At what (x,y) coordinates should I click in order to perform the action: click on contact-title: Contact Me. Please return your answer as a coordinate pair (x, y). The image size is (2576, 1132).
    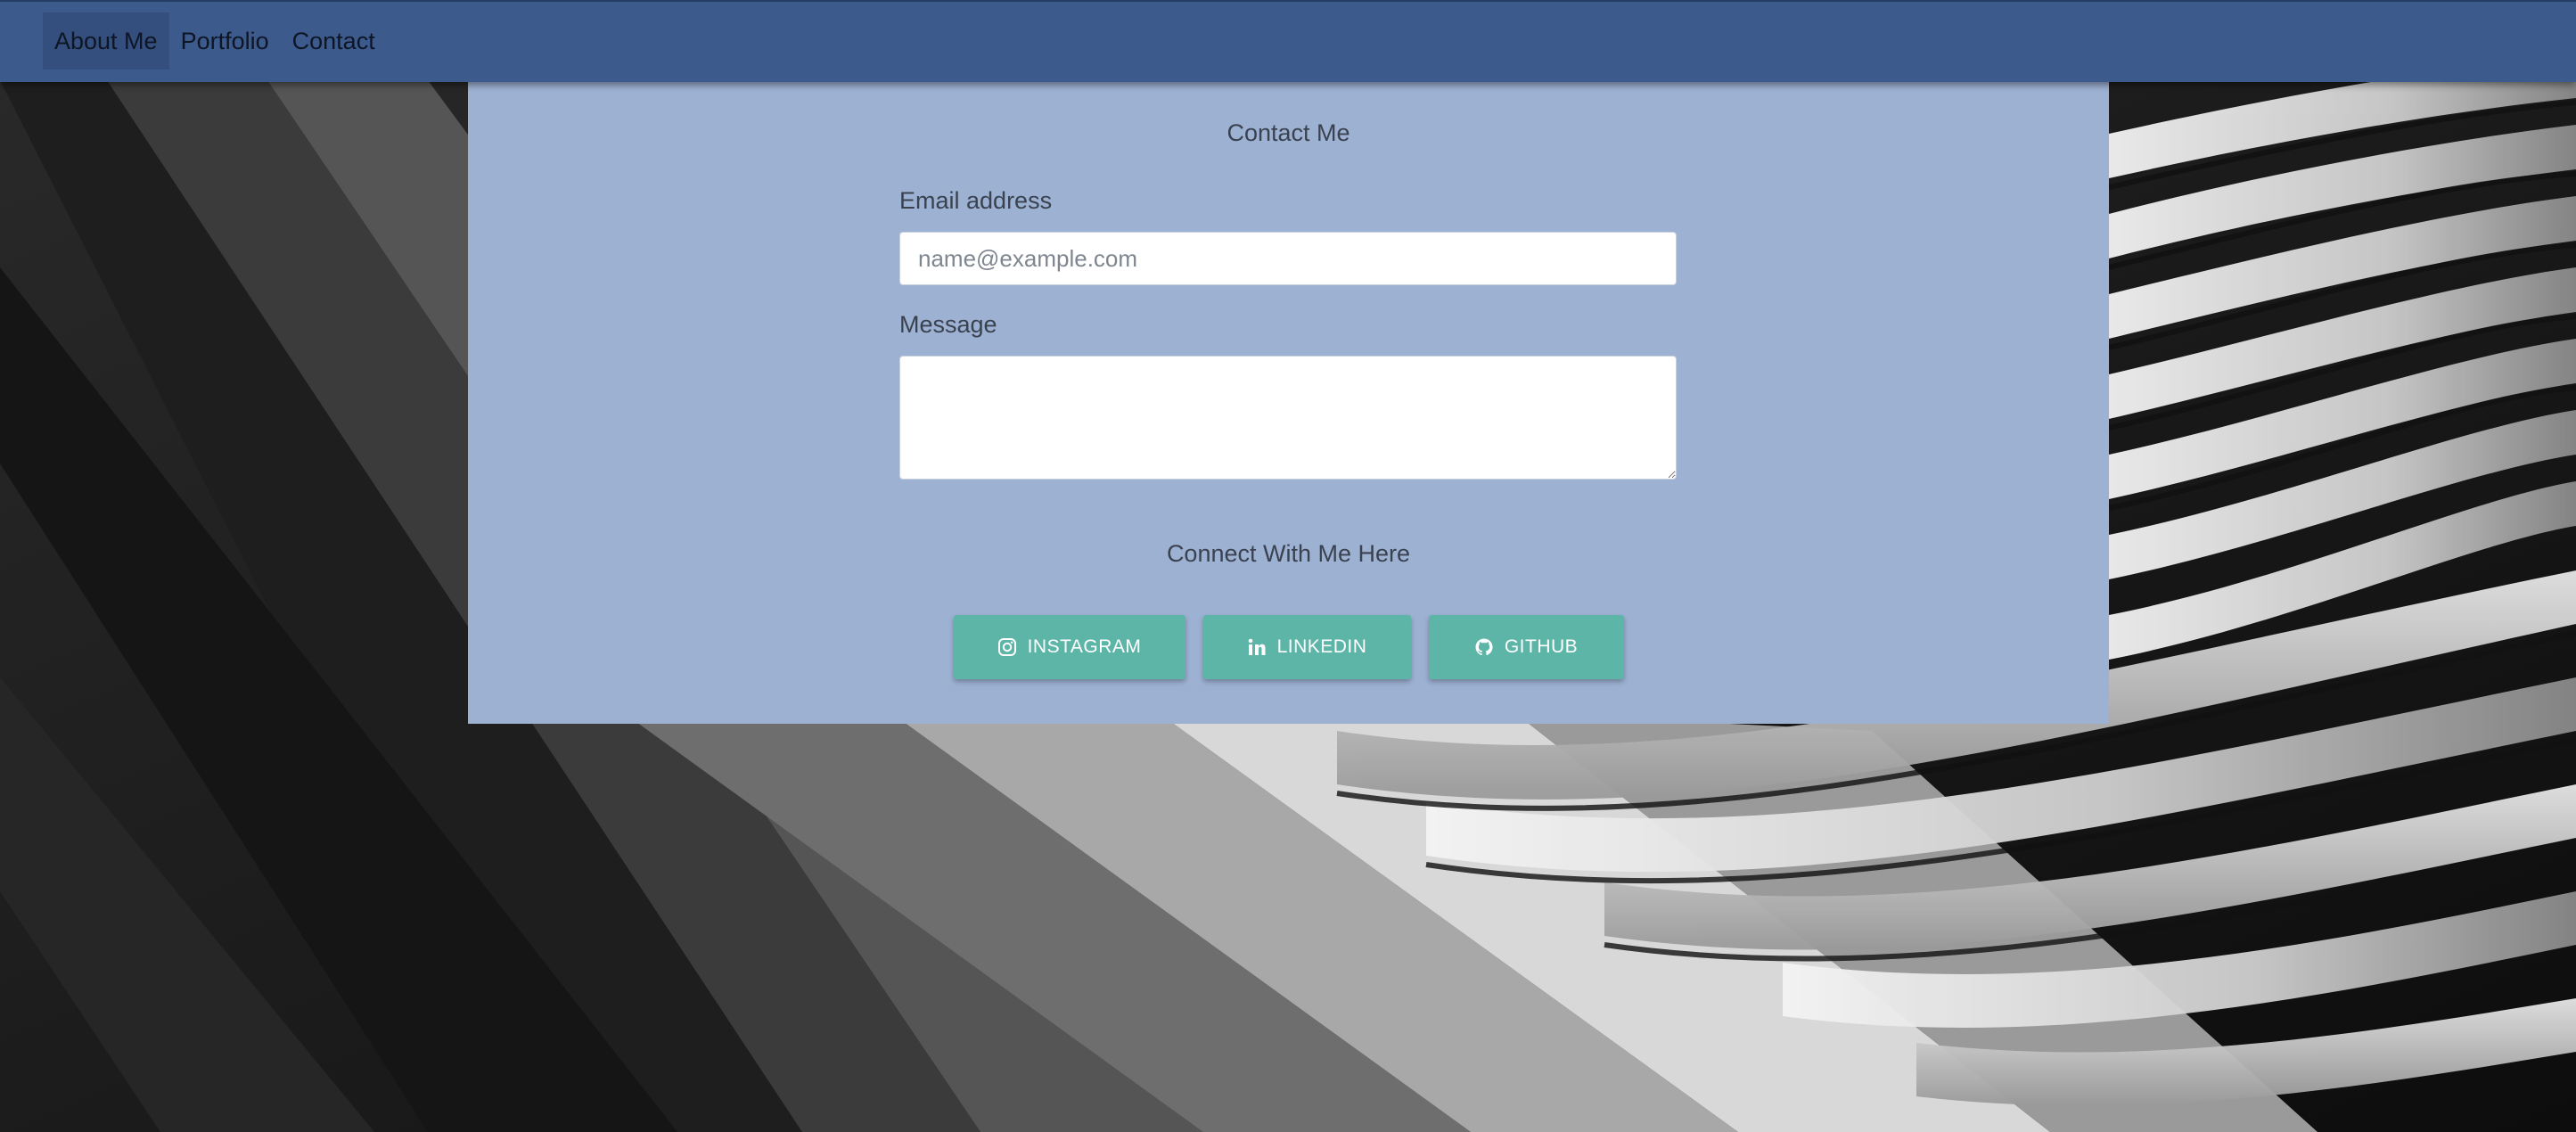
    Looking at the image, I should click on (1288, 132).